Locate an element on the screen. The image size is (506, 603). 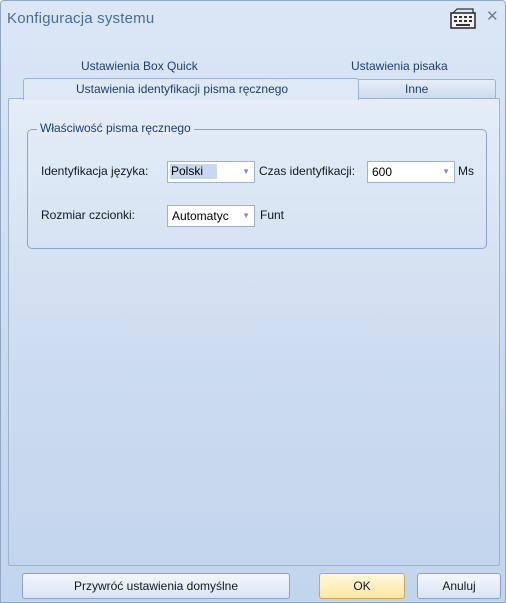
tab-handwriting-recognition: Ustawienia identyfikacji pisma ręcznego is located at coordinates (191, 89).